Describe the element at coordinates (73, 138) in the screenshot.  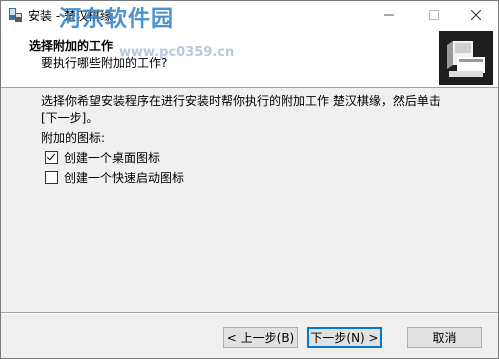
I see `additional-icons-label: 附加的图标:` at that location.